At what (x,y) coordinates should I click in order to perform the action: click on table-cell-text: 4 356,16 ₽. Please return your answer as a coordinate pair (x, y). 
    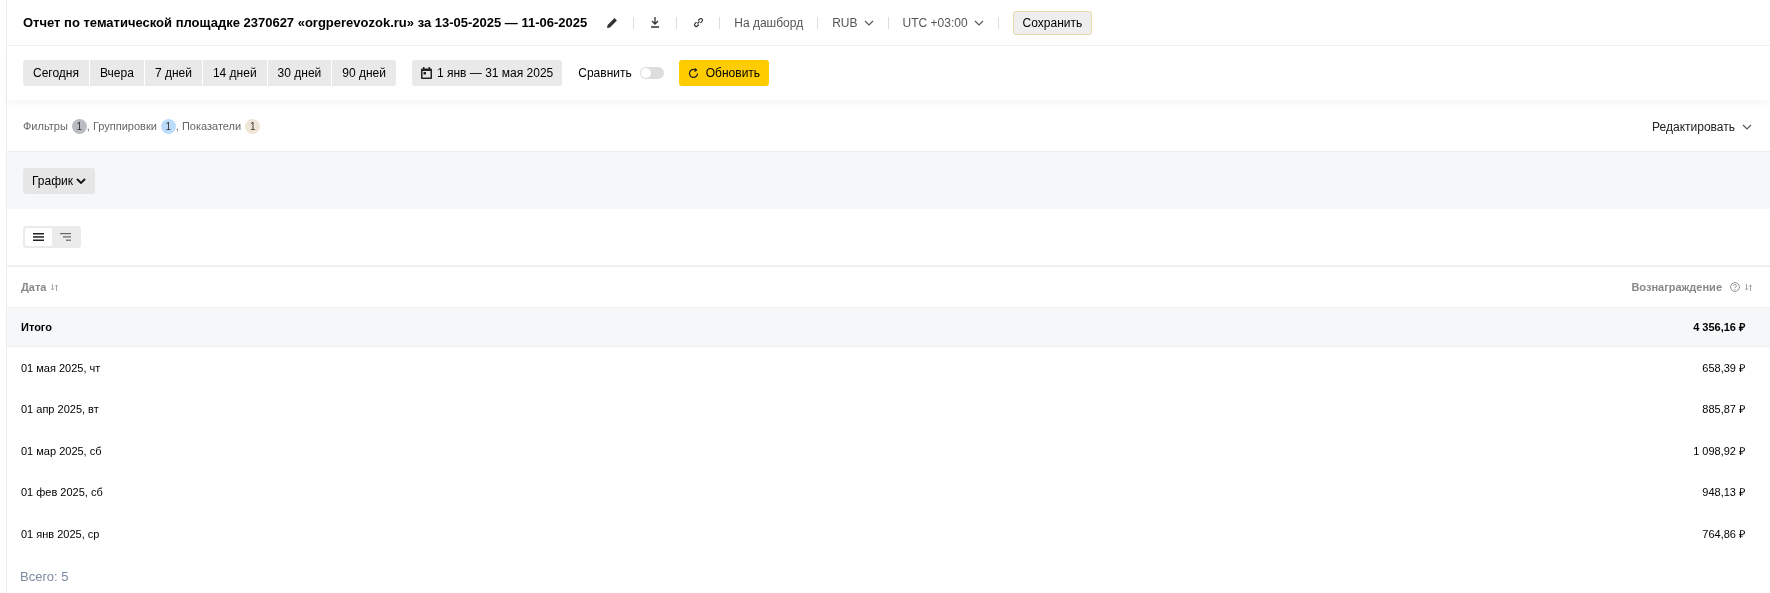
    Looking at the image, I should click on (1719, 327).